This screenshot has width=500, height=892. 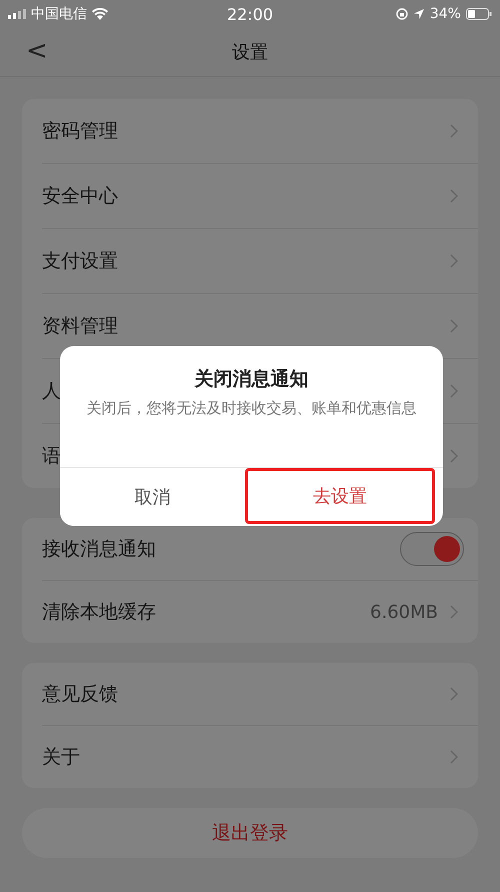 What do you see at coordinates (221, 549) in the screenshot?
I see `setting-label: 接收消息通知` at bounding box center [221, 549].